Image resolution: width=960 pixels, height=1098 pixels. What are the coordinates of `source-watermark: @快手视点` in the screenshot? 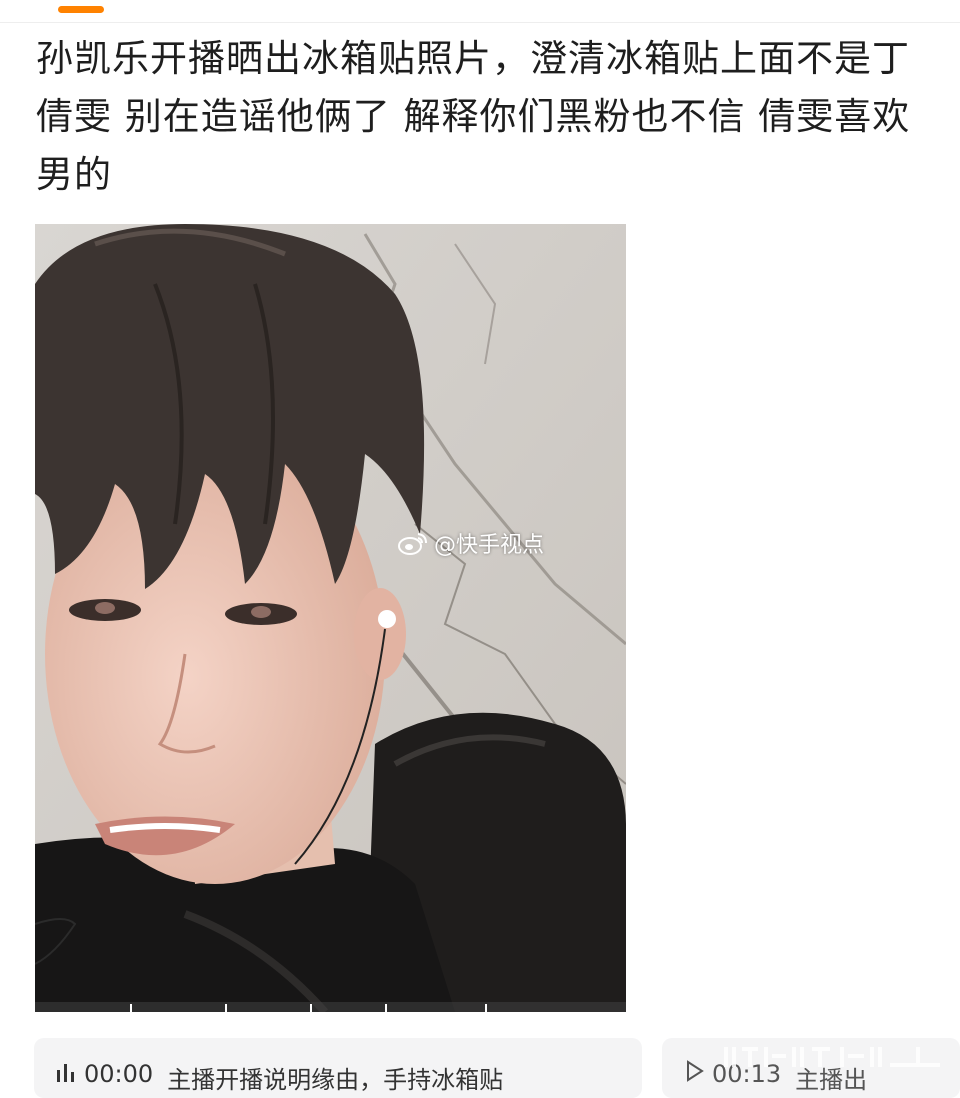 It's located at (471, 543).